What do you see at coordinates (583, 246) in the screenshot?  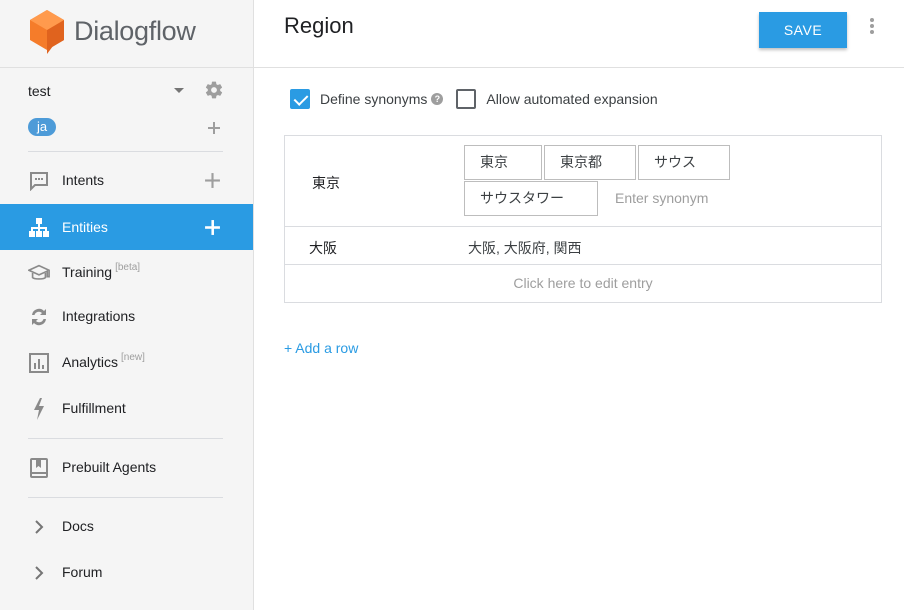 I see `entity-row: 大阪 大阪, 大阪府, 関西` at bounding box center [583, 246].